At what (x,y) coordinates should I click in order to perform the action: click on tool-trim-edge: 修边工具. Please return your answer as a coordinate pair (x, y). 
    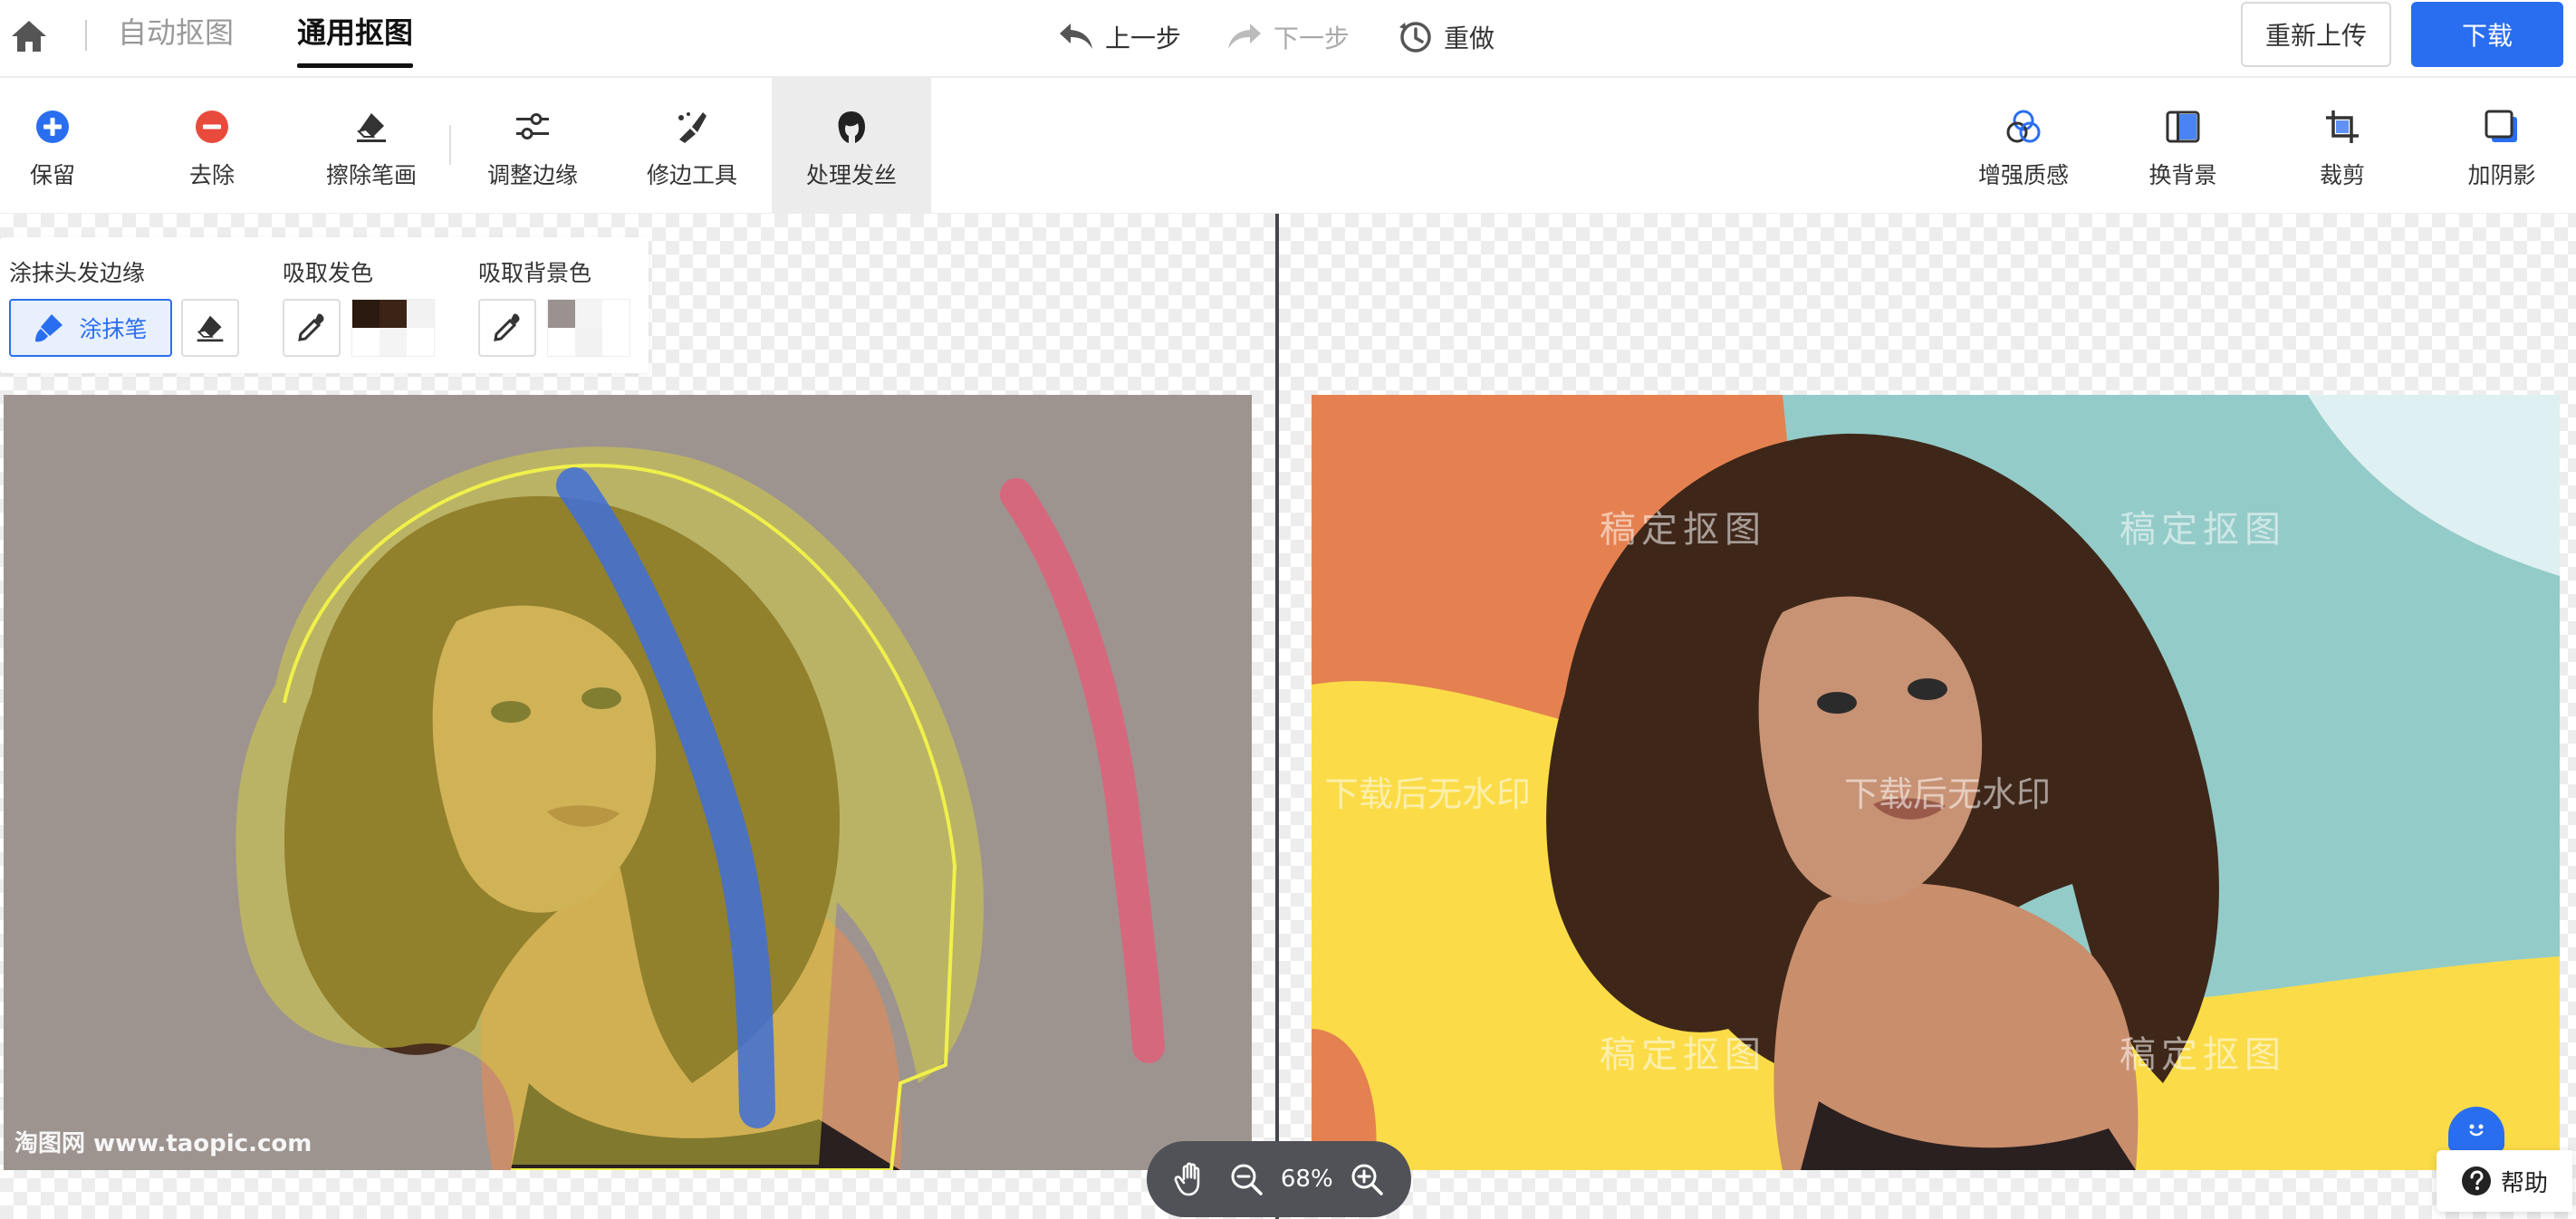
    Looking at the image, I should click on (692, 146).